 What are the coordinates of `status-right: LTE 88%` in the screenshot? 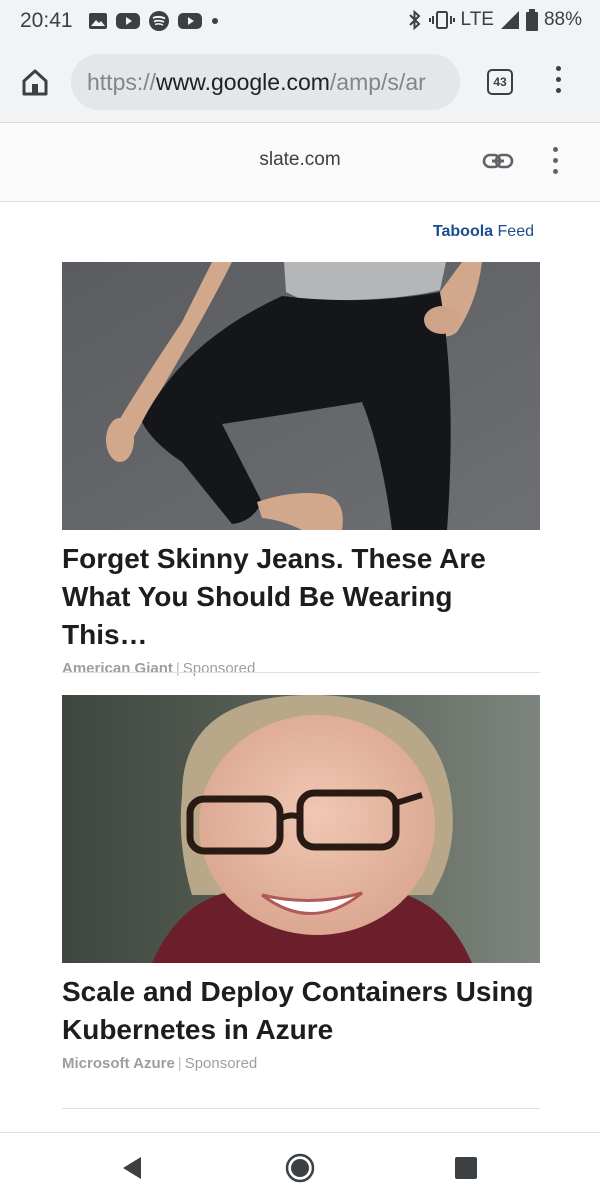 It's located at (494, 20).